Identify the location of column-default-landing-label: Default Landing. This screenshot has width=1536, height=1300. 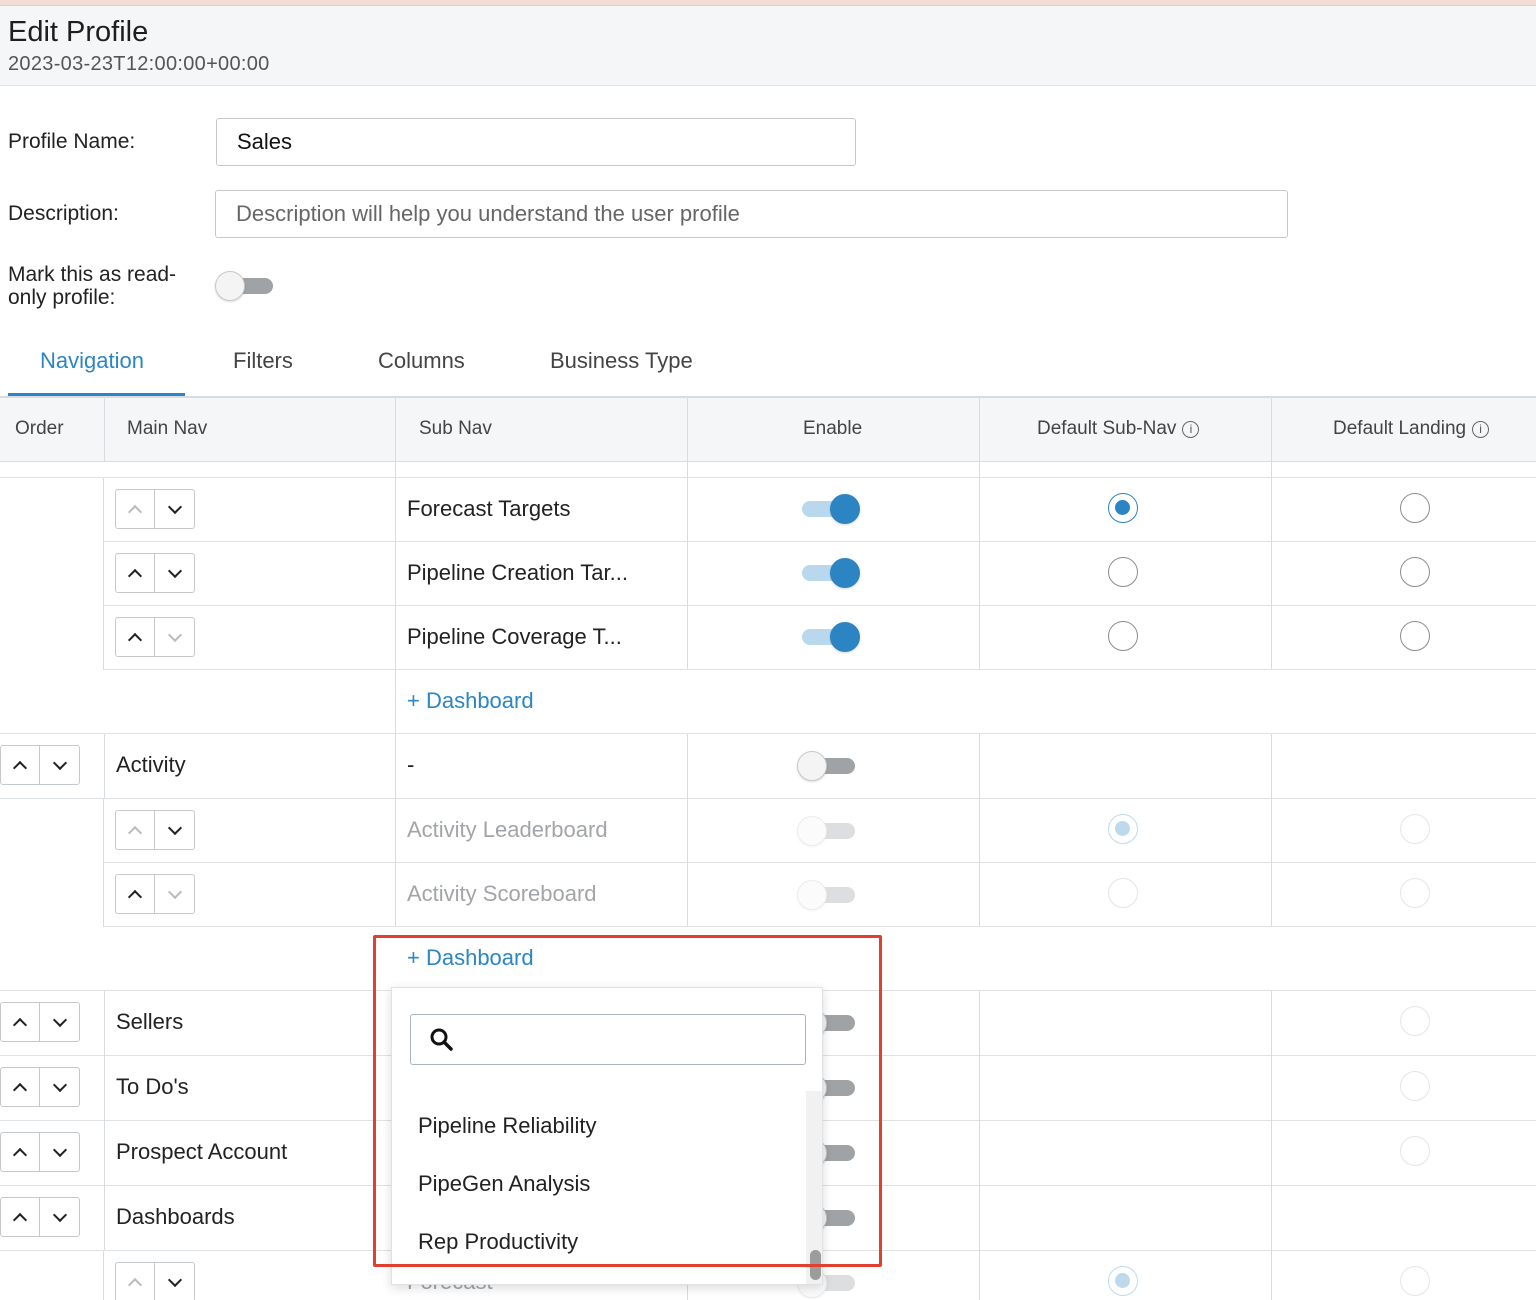
(1400, 428).